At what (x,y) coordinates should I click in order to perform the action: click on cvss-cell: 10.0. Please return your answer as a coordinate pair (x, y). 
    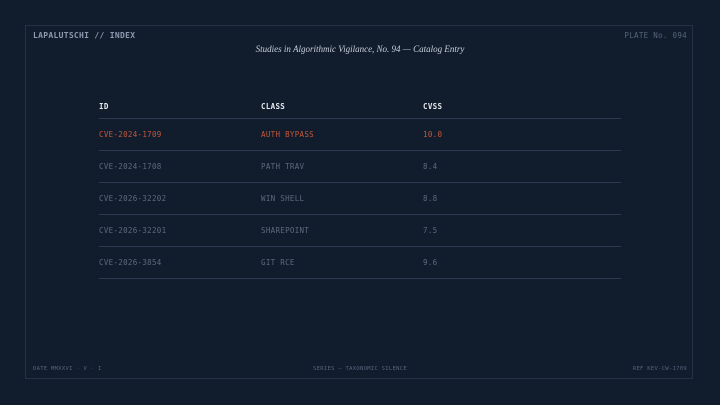
    Looking at the image, I should click on (433, 134).